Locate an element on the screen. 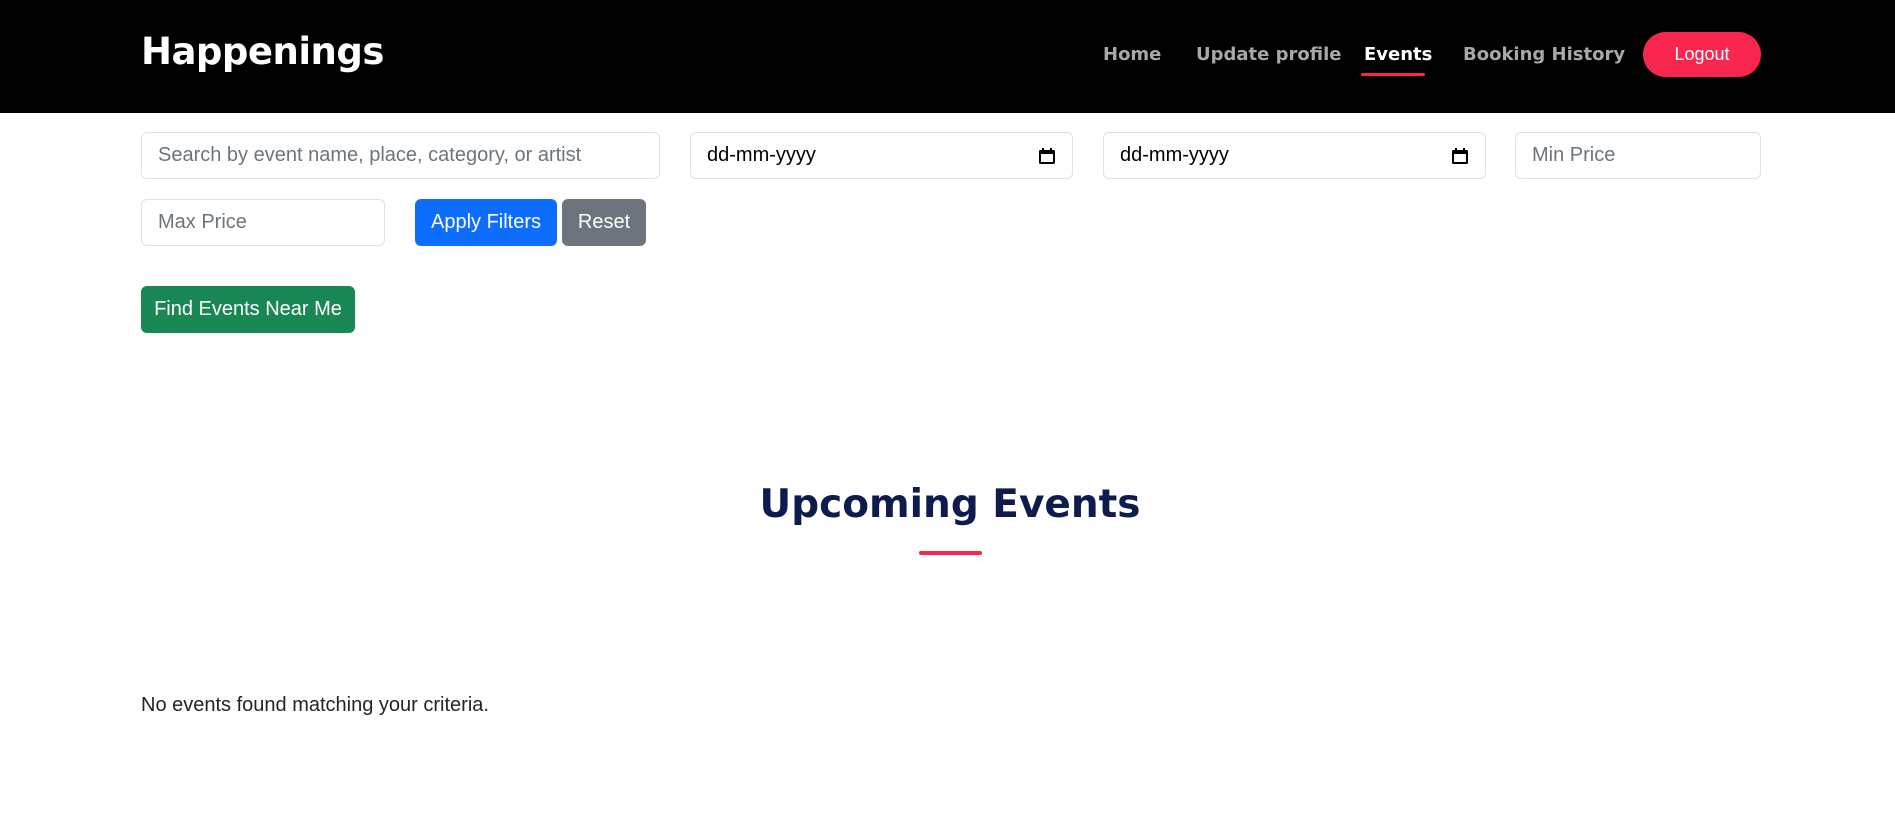 The width and height of the screenshot is (1895, 815). empty-state-message: No events found matching your criteria. is located at coordinates (315, 705).